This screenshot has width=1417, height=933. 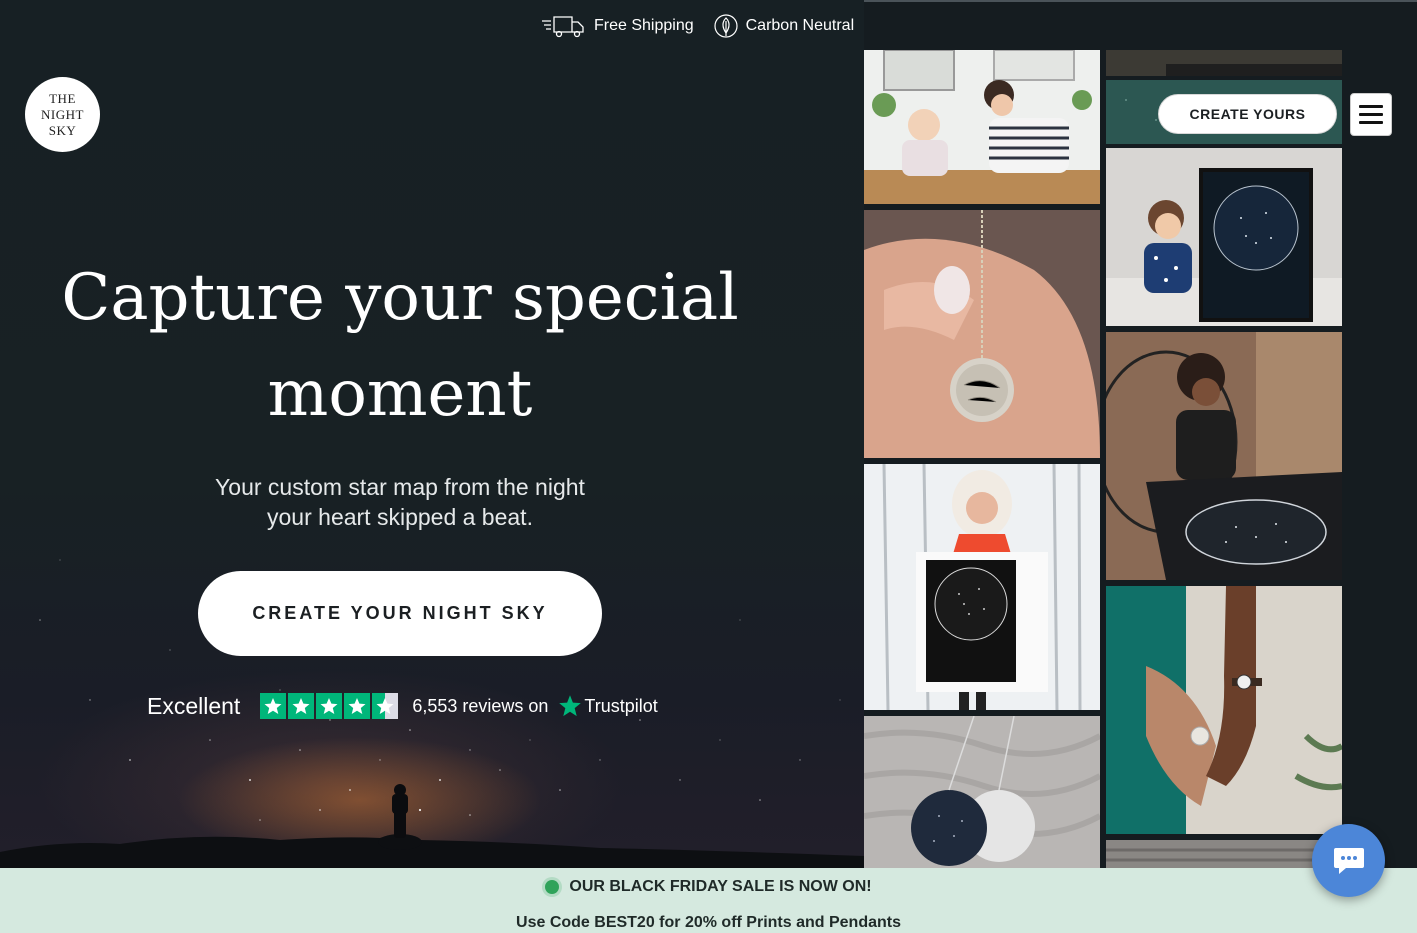 I want to click on photo-holding-hands-bracelet, so click(x=1224, y=710).